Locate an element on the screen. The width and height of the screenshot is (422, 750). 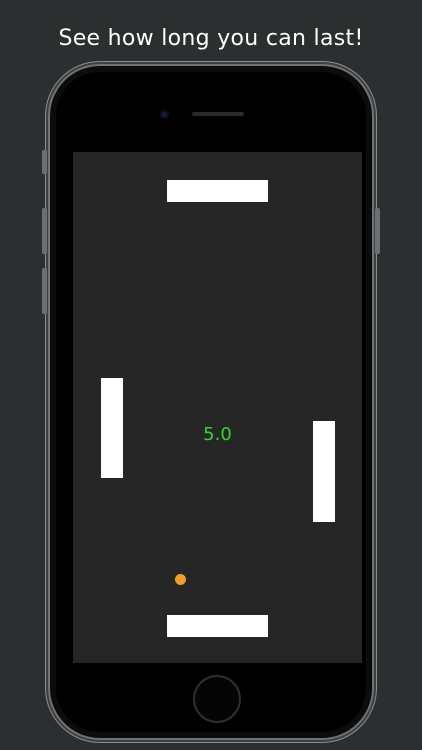
paddle-right is located at coordinates (324, 471).